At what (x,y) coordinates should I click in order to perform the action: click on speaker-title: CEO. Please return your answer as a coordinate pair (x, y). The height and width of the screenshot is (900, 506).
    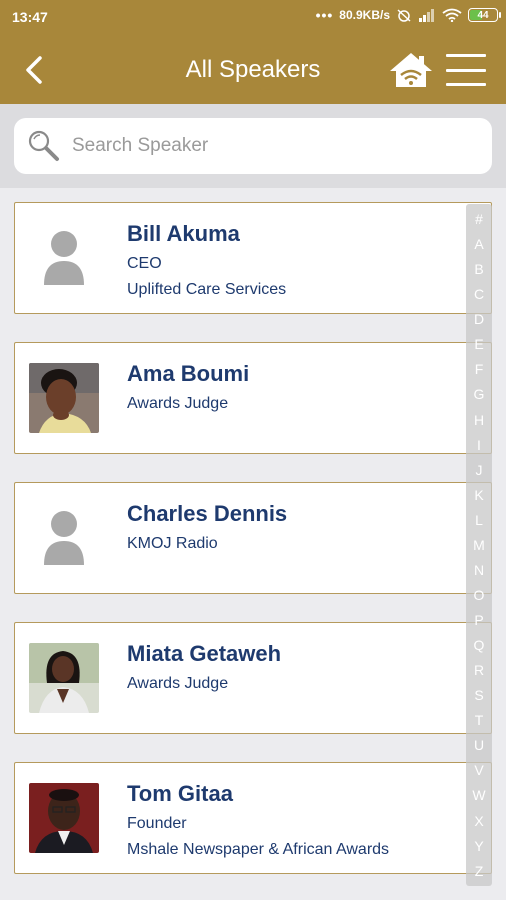
    Looking at the image, I should click on (144, 263).